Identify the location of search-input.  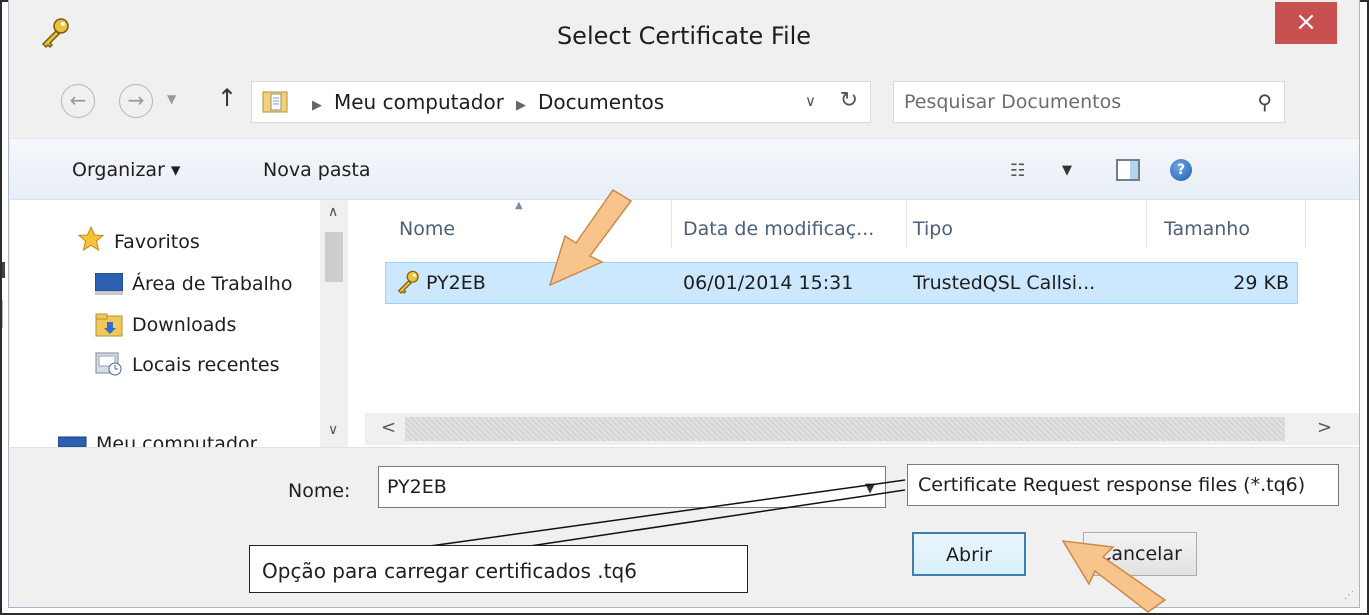
(1069, 102).